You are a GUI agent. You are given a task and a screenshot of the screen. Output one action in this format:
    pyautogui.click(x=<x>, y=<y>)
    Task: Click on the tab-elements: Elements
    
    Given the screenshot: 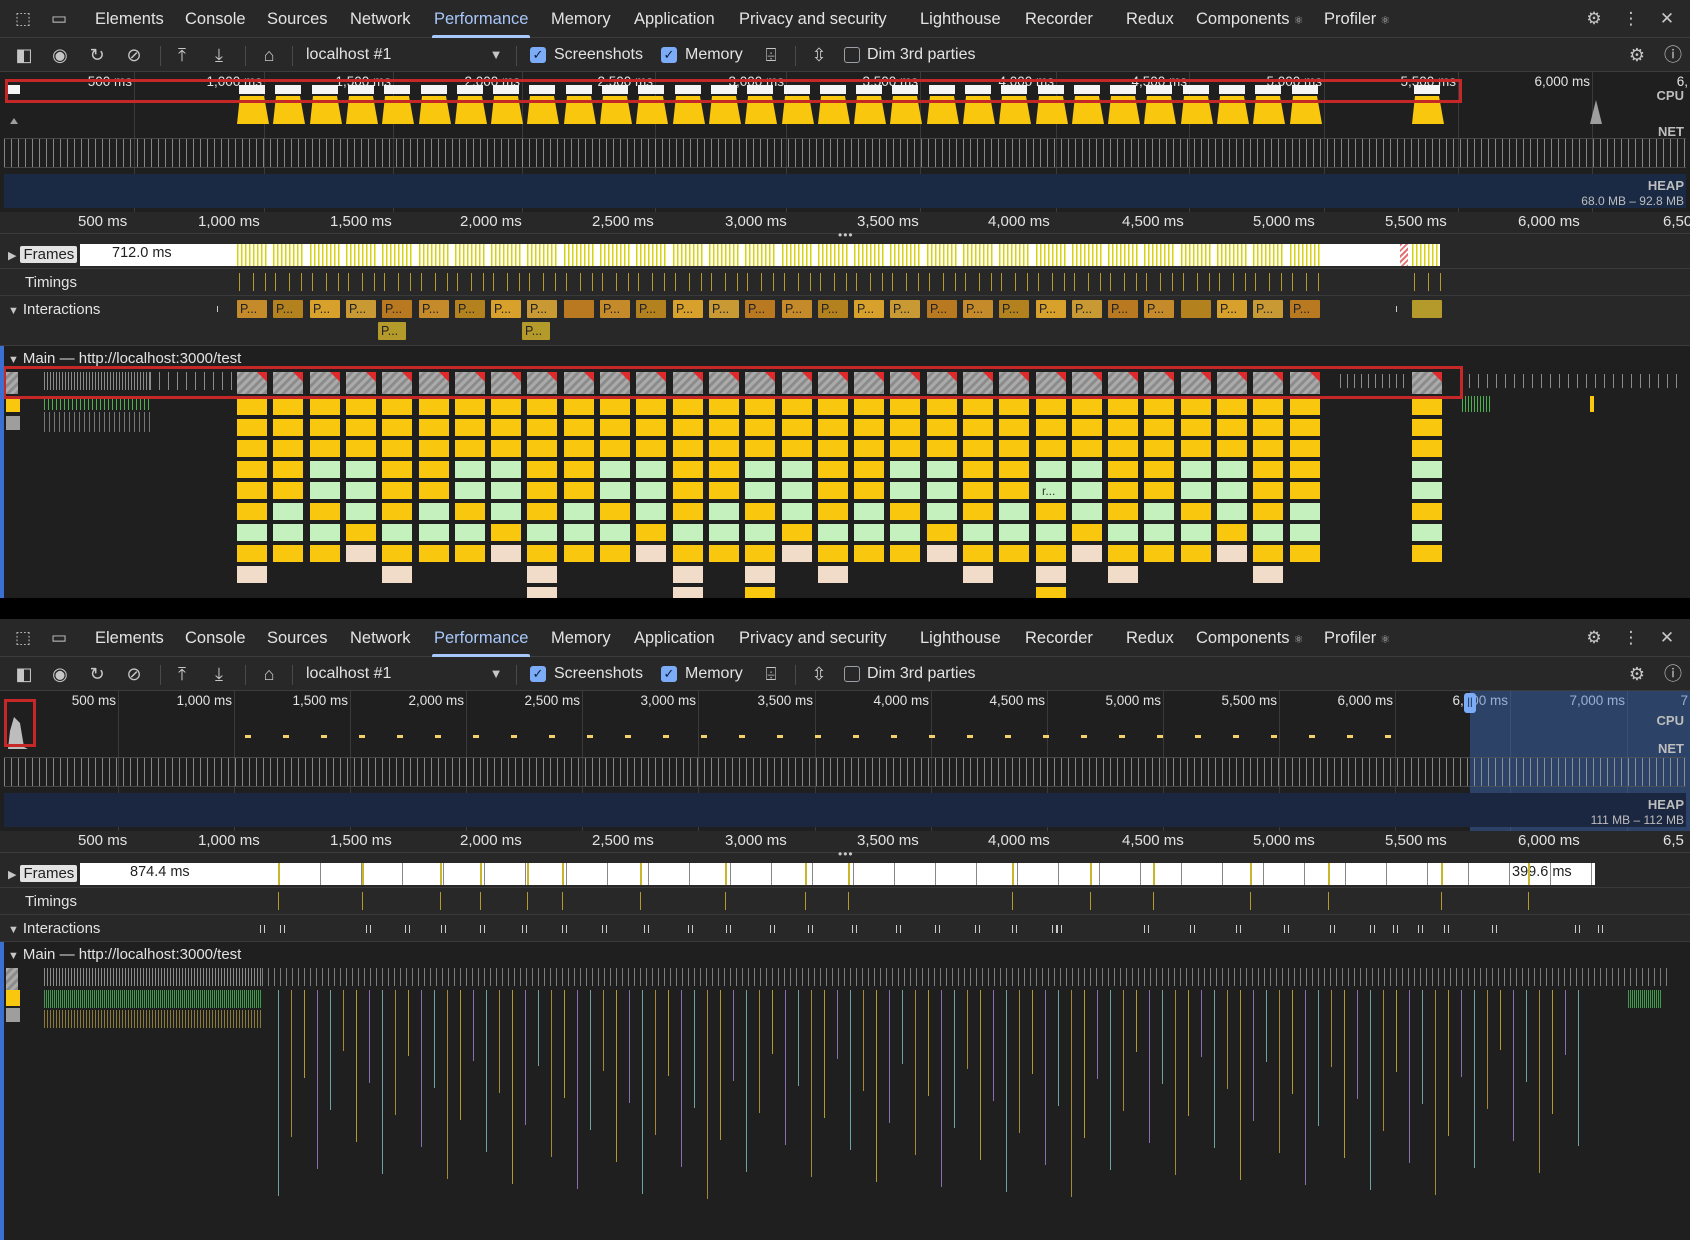 What is the action you would take?
    pyautogui.click(x=129, y=19)
    